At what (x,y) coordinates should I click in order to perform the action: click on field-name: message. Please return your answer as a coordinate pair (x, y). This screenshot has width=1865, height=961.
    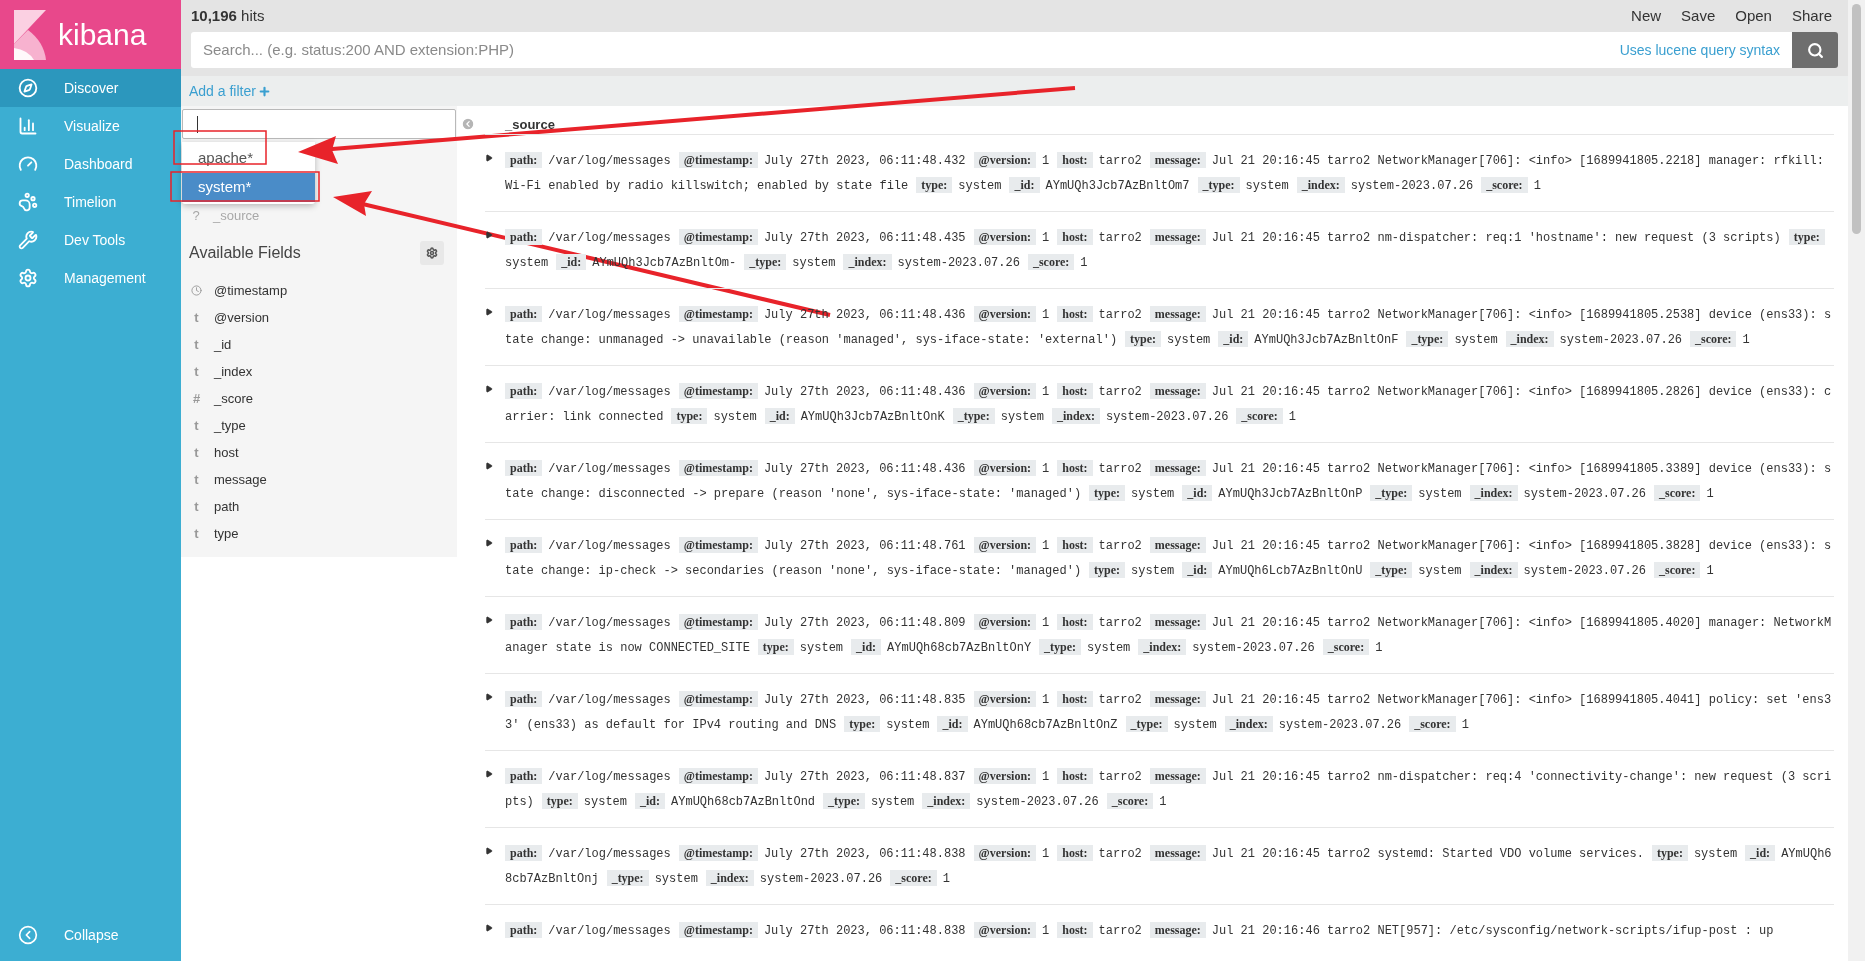
    Looking at the image, I should click on (240, 479).